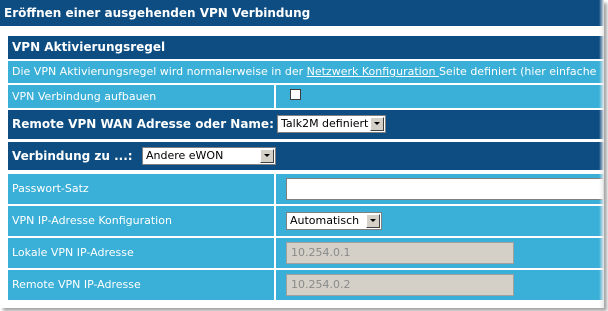 The width and height of the screenshot is (608, 311). I want to click on passphrase-row: Passwort-Satz, so click(306, 189).